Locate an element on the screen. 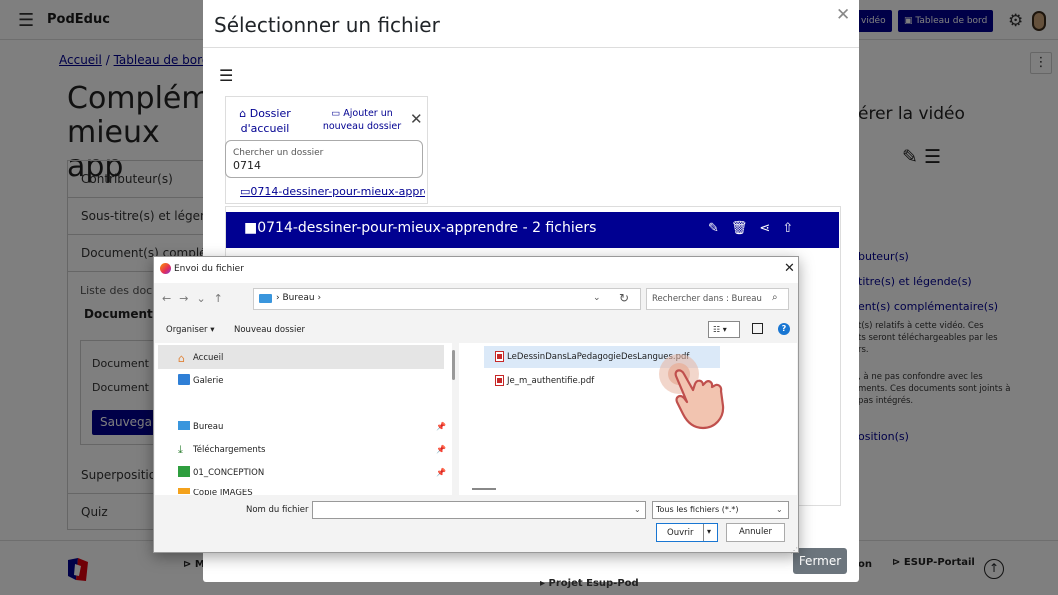 The image size is (1058, 595). folder-orange-icon is located at coordinates (184, 491).